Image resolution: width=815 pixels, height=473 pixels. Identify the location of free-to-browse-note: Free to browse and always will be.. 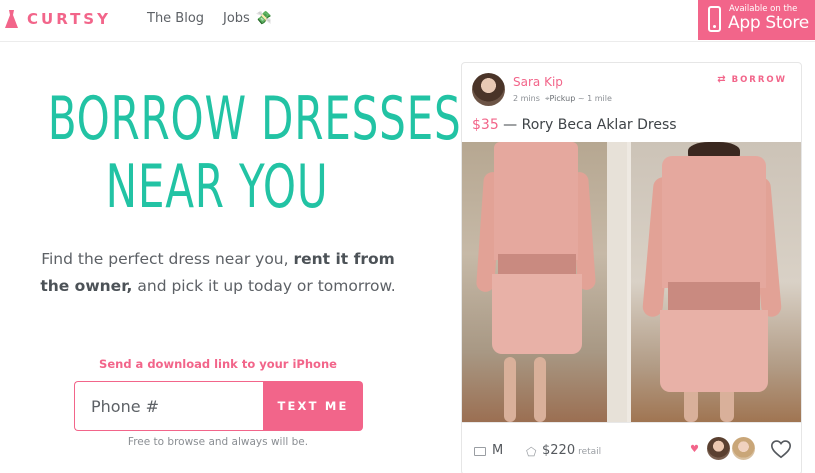
(218, 442).